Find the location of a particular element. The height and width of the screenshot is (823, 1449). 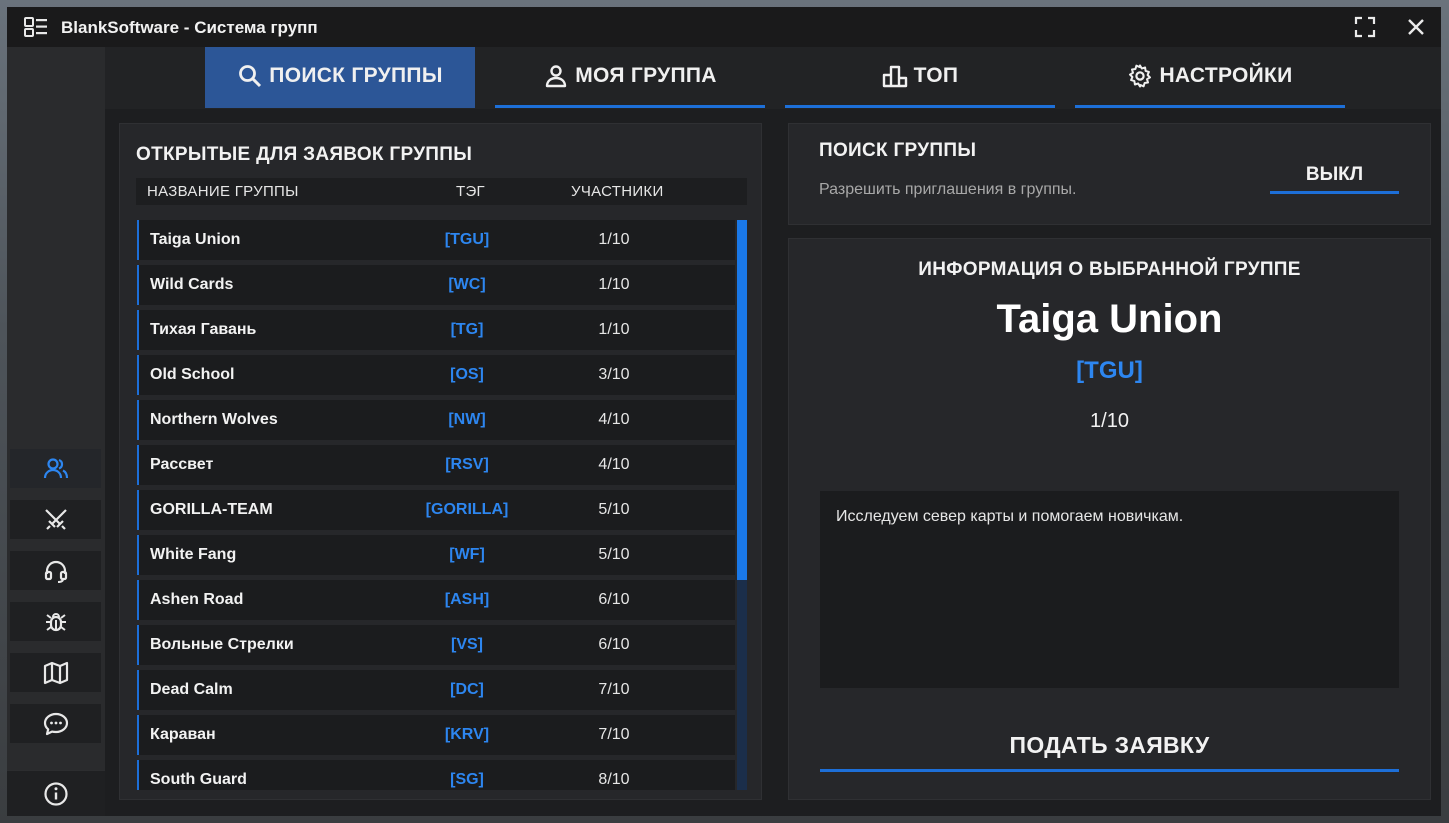

group-tag: [DC] is located at coordinates (467, 689).